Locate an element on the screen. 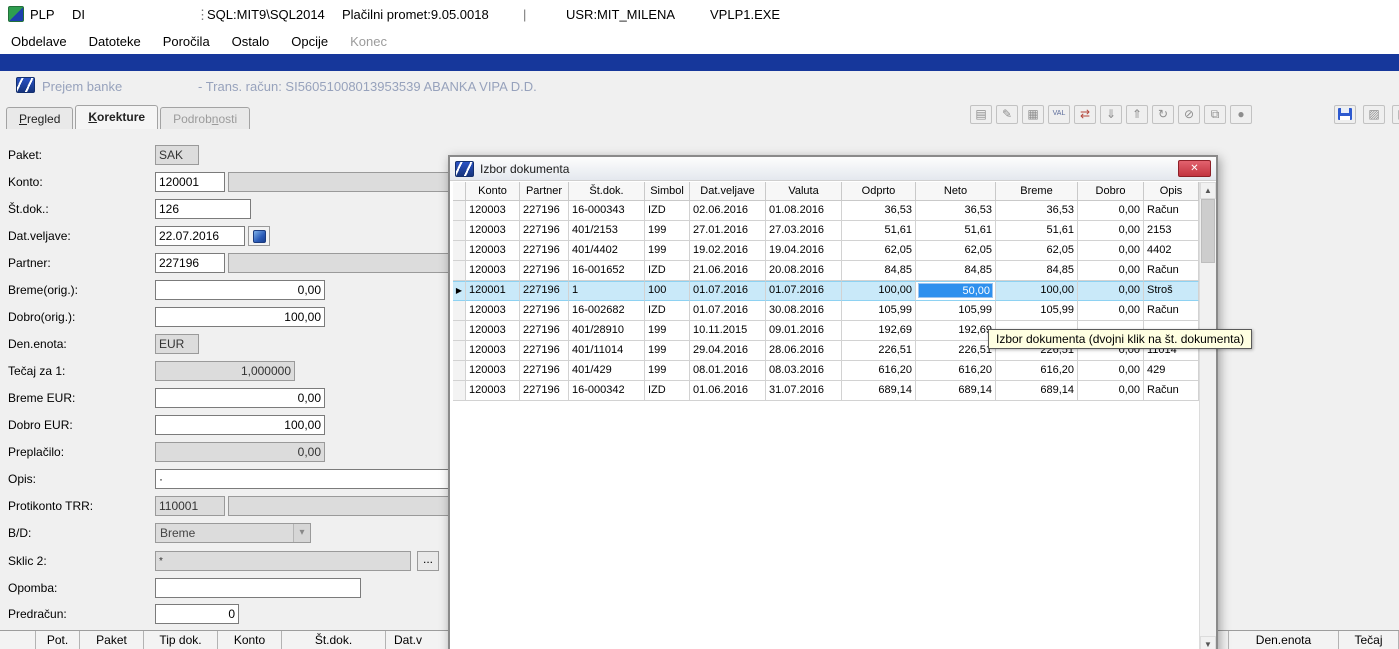 This screenshot has height=649, width=1399. close-button: ✕ is located at coordinates (1194, 168).